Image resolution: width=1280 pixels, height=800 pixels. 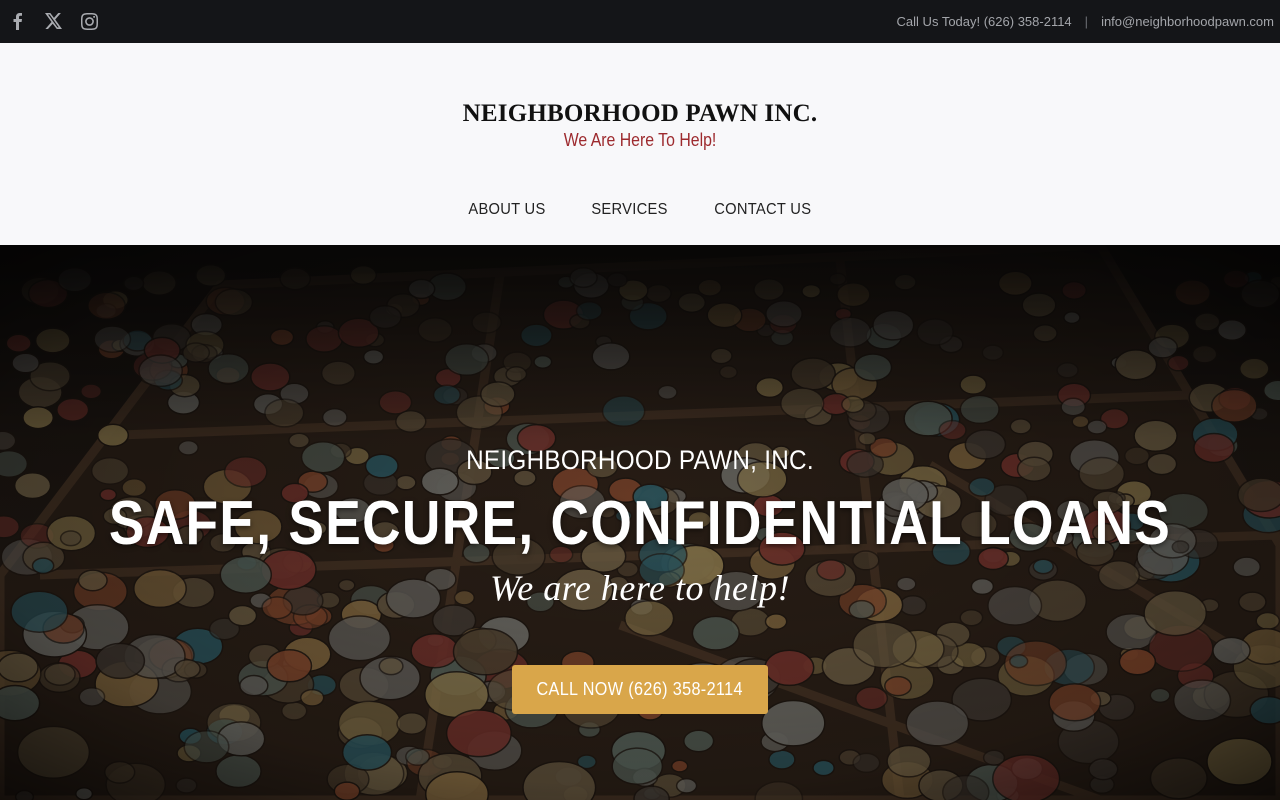 I want to click on facebook-icon, so click(x=17, y=21).